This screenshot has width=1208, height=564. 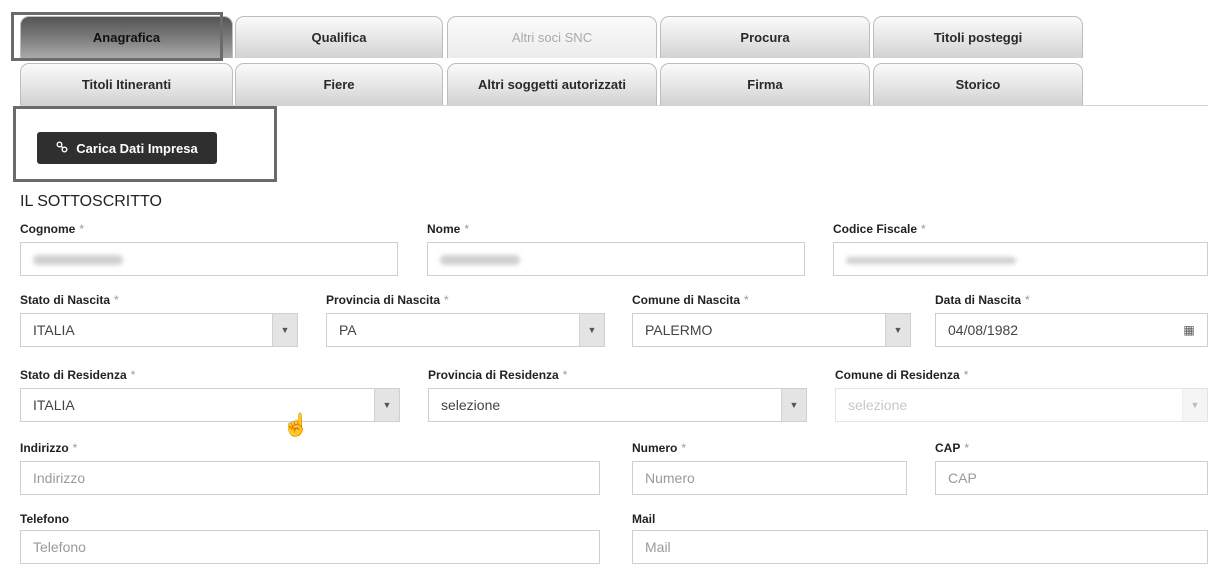 What do you see at coordinates (117, 36) in the screenshot?
I see `highlight-box-anagrafica` at bounding box center [117, 36].